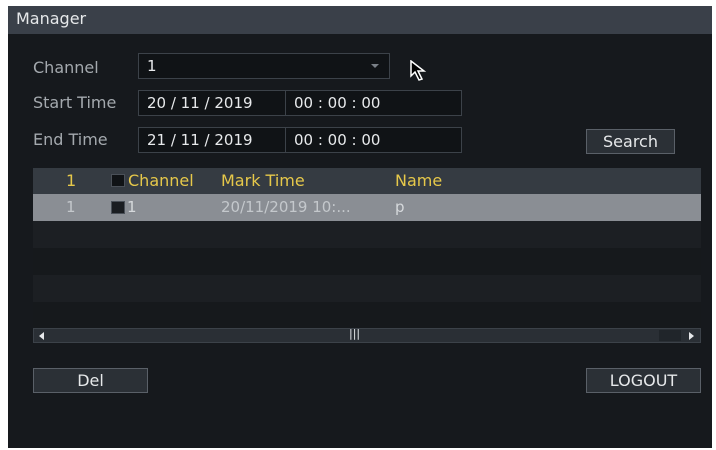 The width and height of the screenshot is (716, 450). Describe the element at coordinates (70, 139) in the screenshot. I see `end-time-label: End Time` at that location.